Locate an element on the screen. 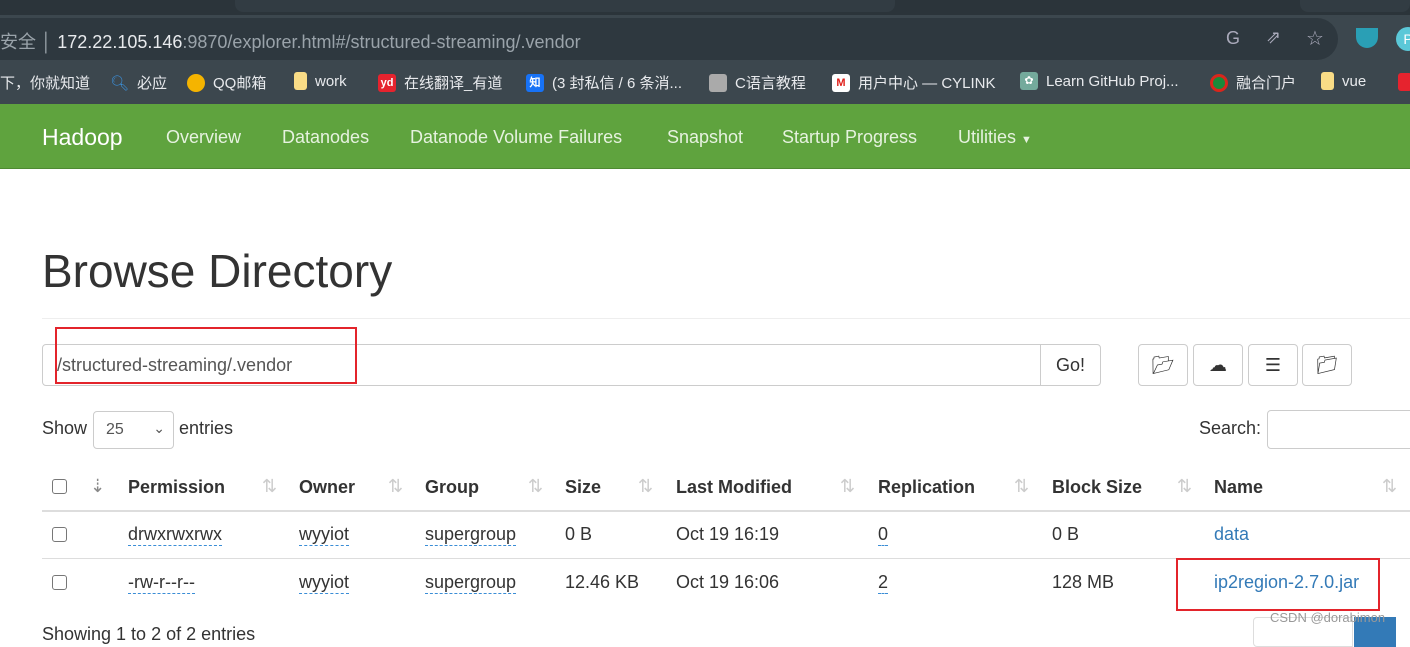 The width and height of the screenshot is (1410, 647). permission-cell: drwxrwxrwx is located at coordinates (175, 535).